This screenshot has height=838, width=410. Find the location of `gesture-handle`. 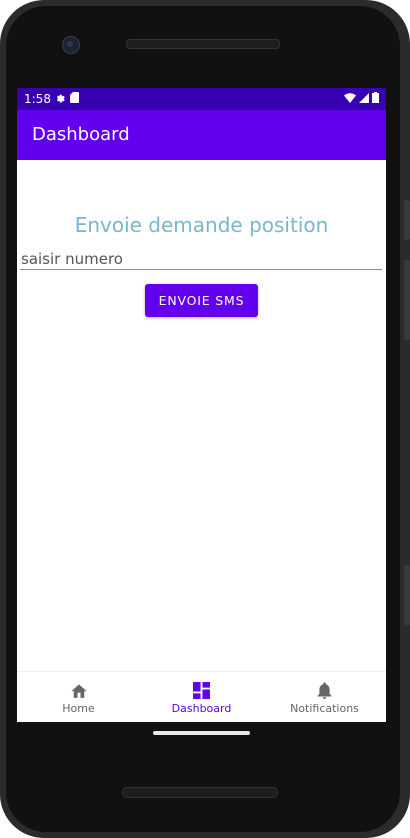

gesture-handle is located at coordinates (201, 733).